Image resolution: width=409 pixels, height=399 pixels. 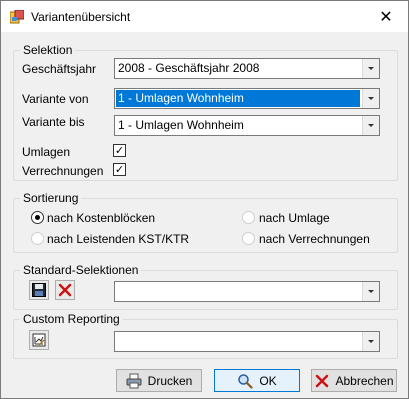 What do you see at coordinates (204, 16) in the screenshot?
I see `title-bar: Variantenübersicht ✕` at bounding box center [204, 16].